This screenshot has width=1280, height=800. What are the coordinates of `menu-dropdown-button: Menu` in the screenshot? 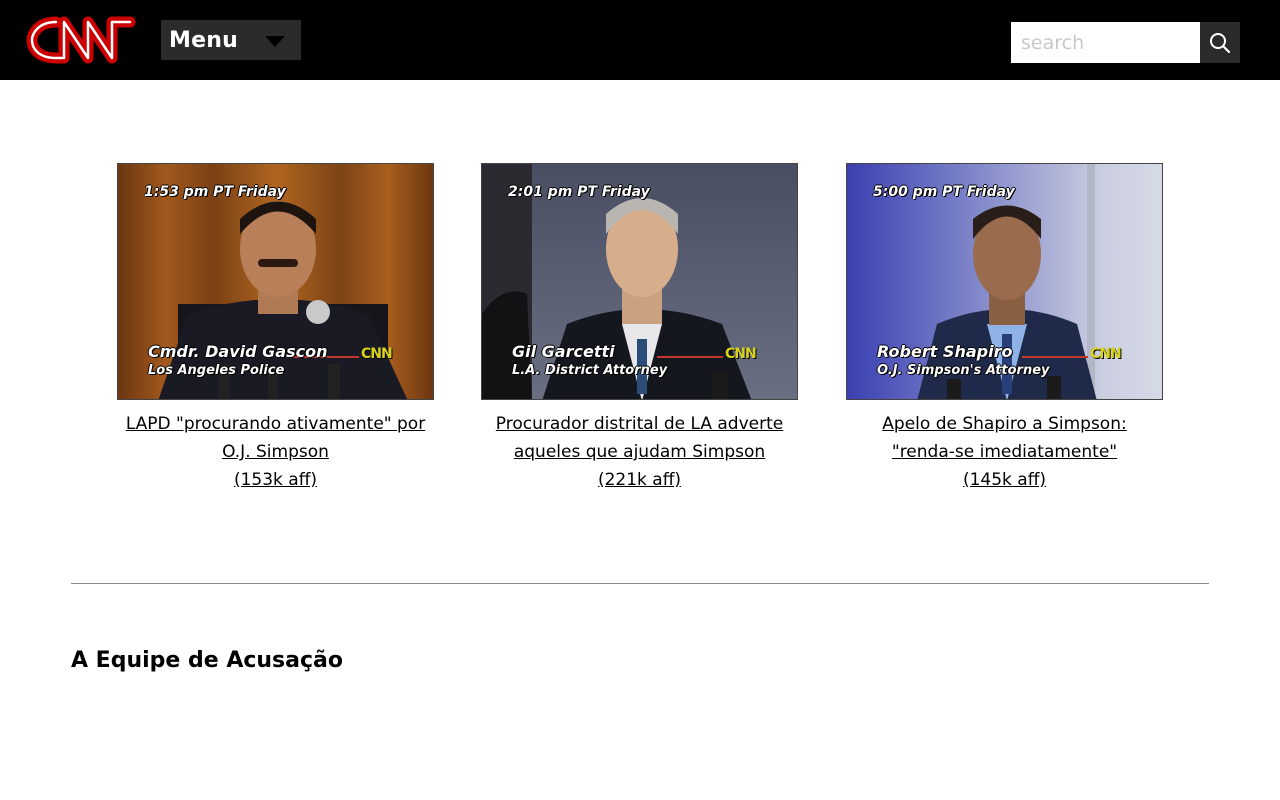 It's located at (231, 40).